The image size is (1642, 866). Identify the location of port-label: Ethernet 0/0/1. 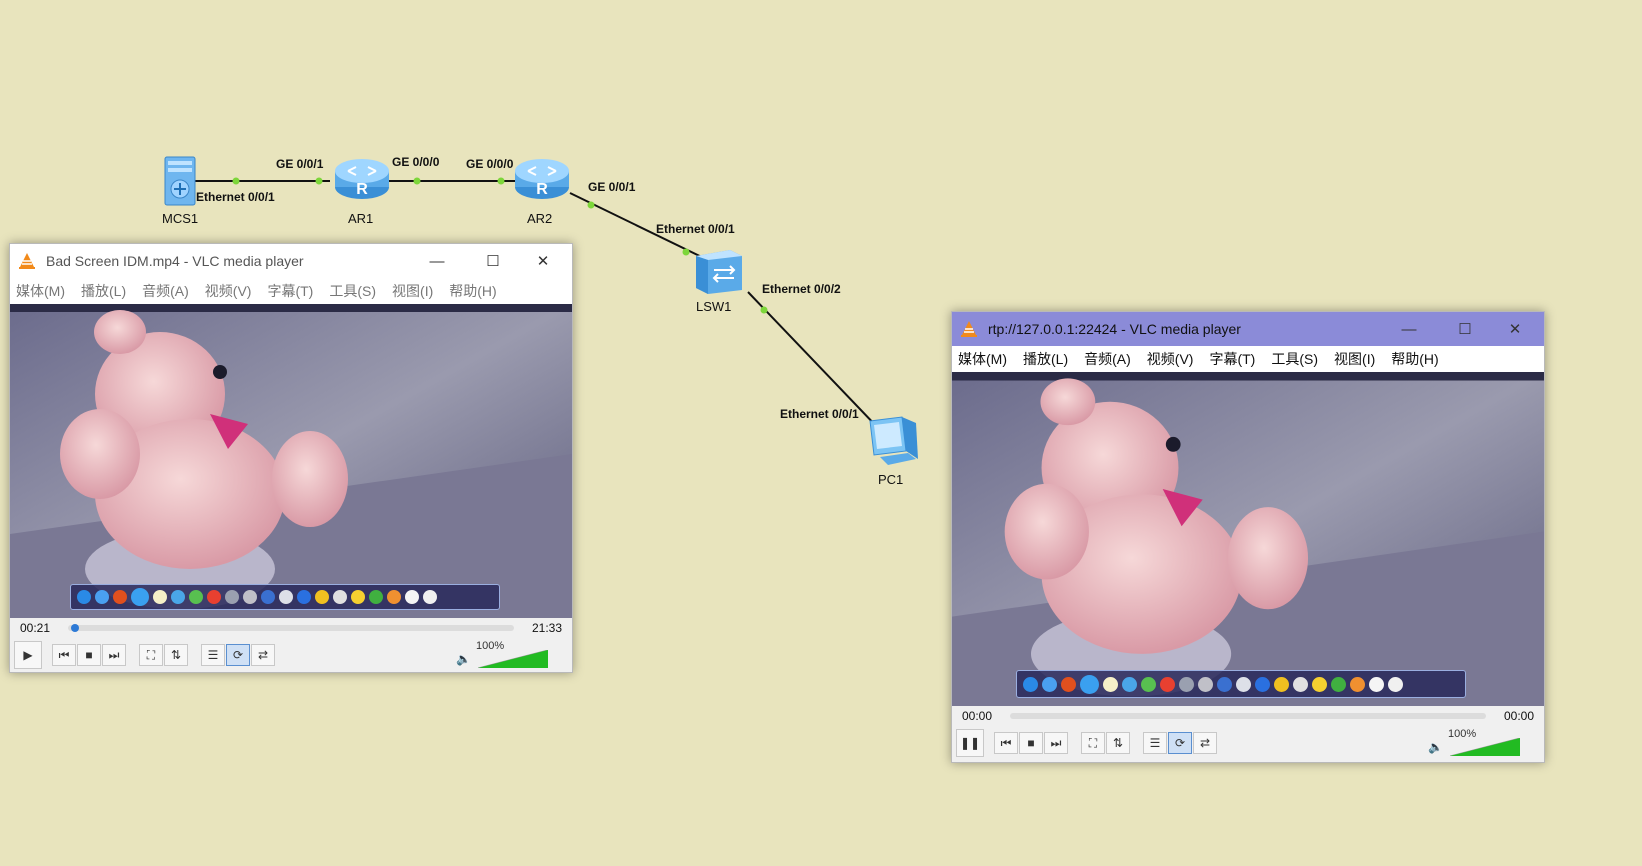
(695, 229).